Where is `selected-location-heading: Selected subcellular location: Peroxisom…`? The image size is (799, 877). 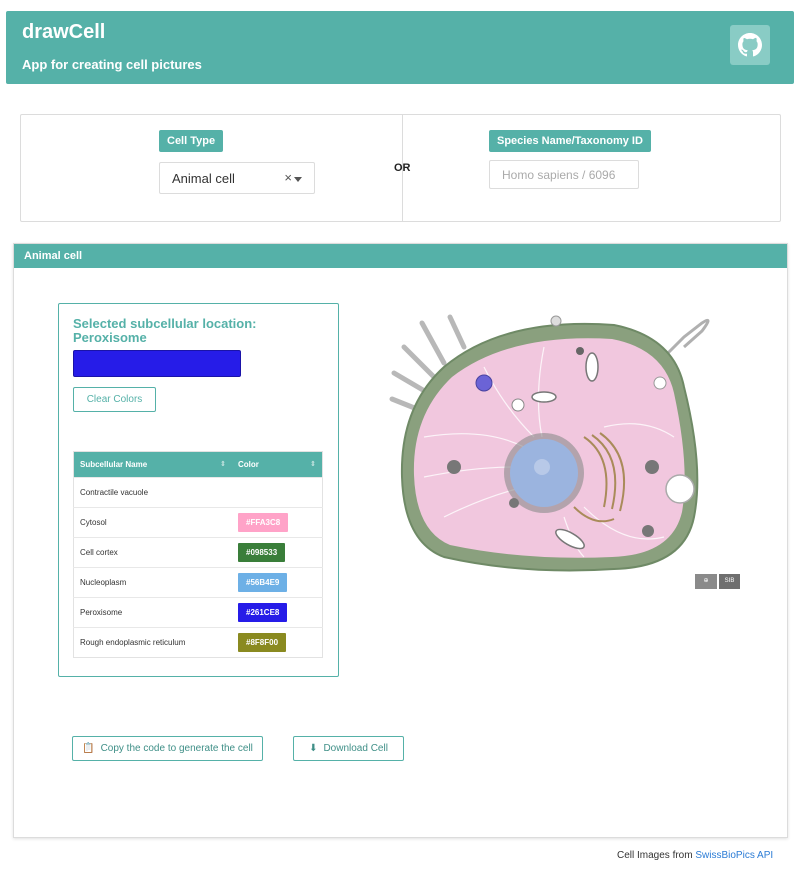 selected-location-heading: Selected subcellular location: Peroxisom… is located at coordinates (173, 331).